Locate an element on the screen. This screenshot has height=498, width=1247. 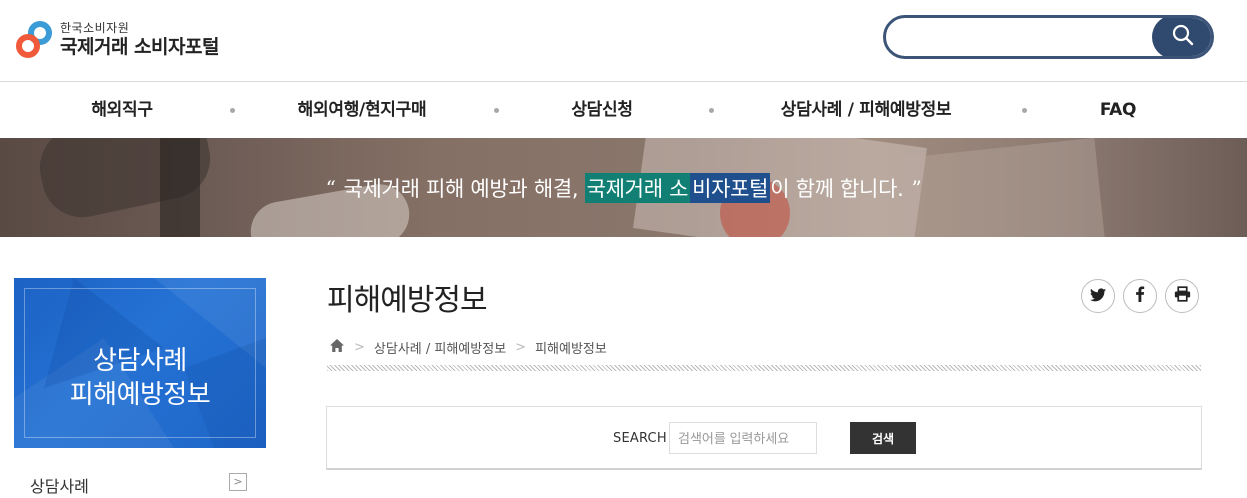
page-title: 피해예방정보 is located at coordinates (407, 300).